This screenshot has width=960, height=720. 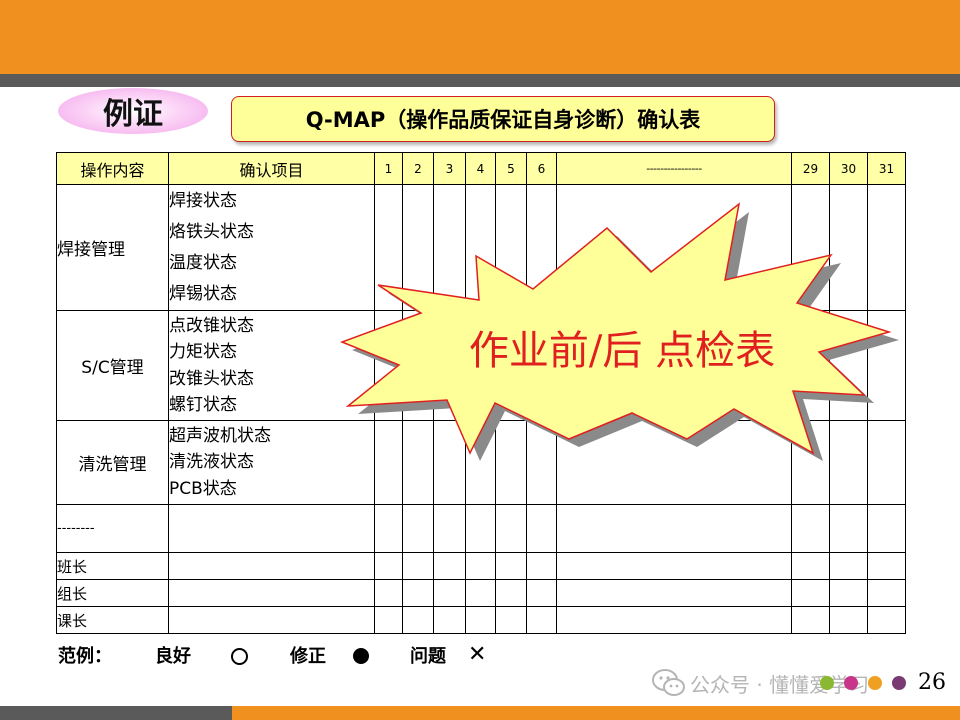 I want to click on wechat-logo-icon, so click(x=668, y=682).